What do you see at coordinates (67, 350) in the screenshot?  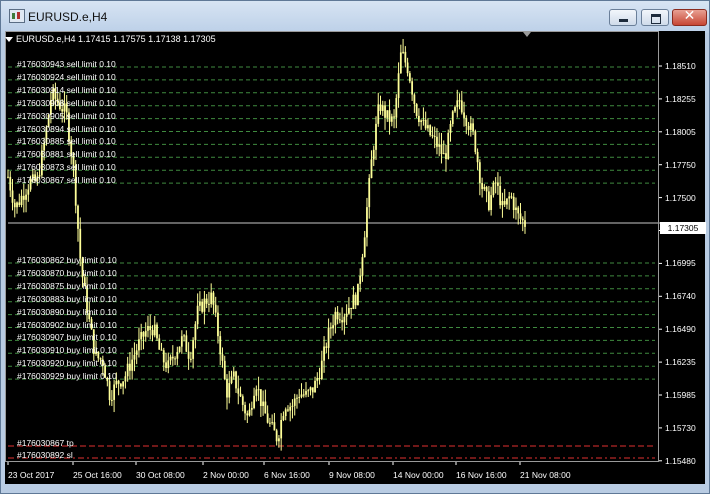 I see `buy-limit-order-label: #176030910 buy limit 0.10` at bounding box center [67, 350].